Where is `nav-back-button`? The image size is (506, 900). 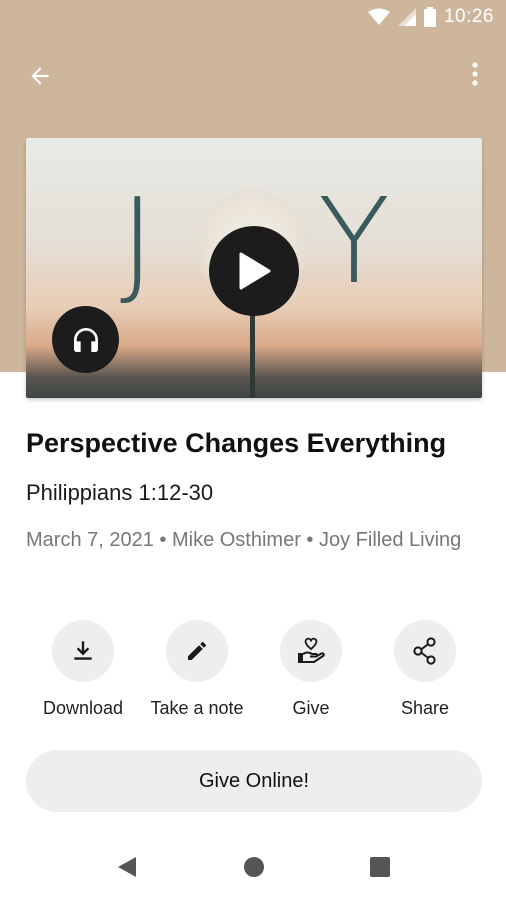 nav-back-button is located at coordinates (127, 867).